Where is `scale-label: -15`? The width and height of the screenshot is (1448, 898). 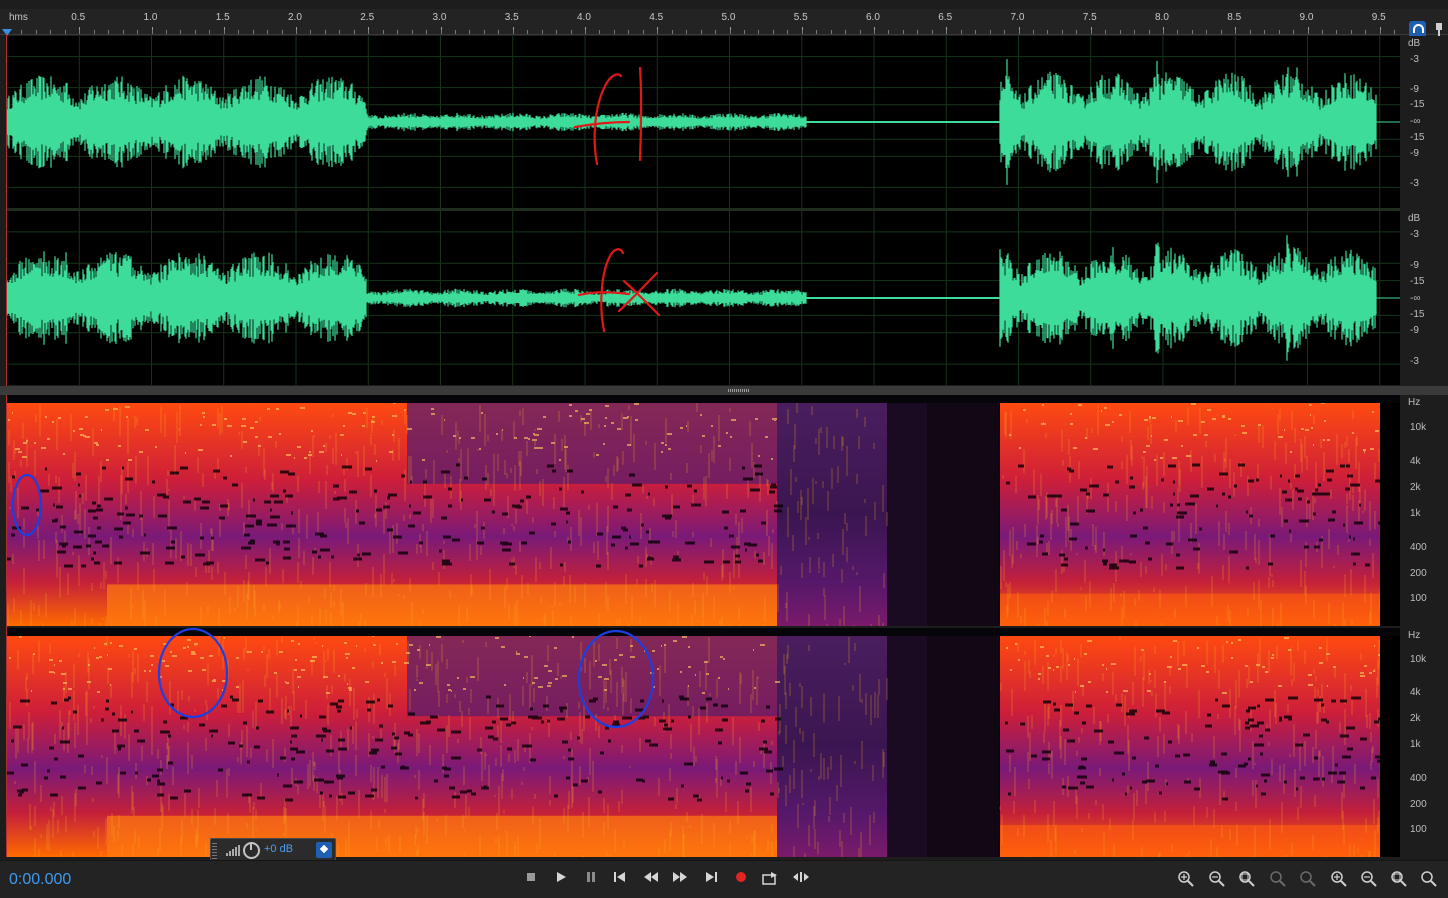 scale-label: -15 is located at coordinates (1417, 137).